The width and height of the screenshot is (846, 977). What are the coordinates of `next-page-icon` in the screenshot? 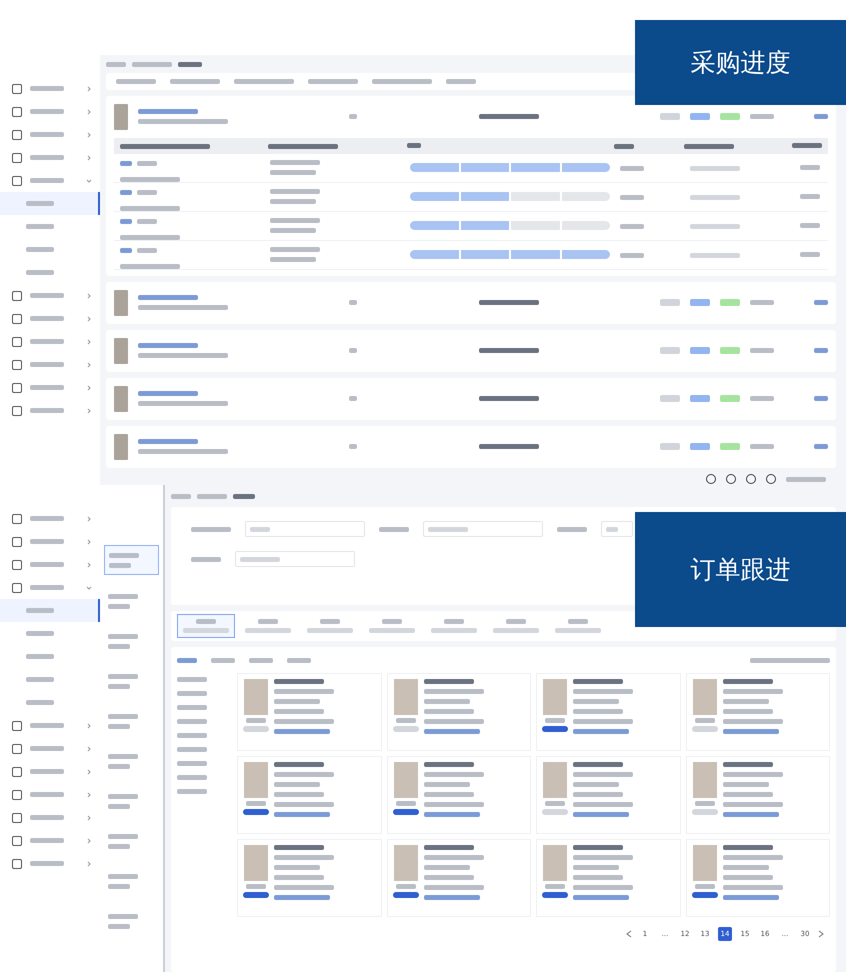 It's located at (821, 934).